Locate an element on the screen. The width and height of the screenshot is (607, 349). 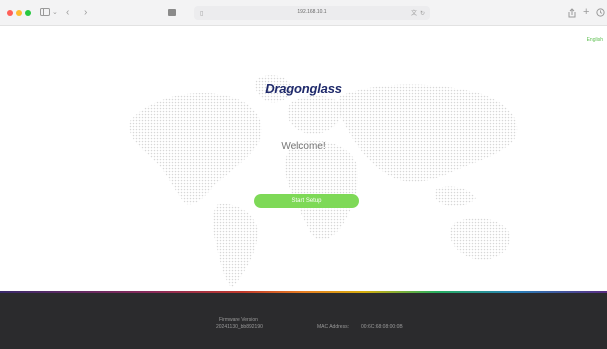
chevron-down-icon: ⌄ is located at coordinates (55, 13).